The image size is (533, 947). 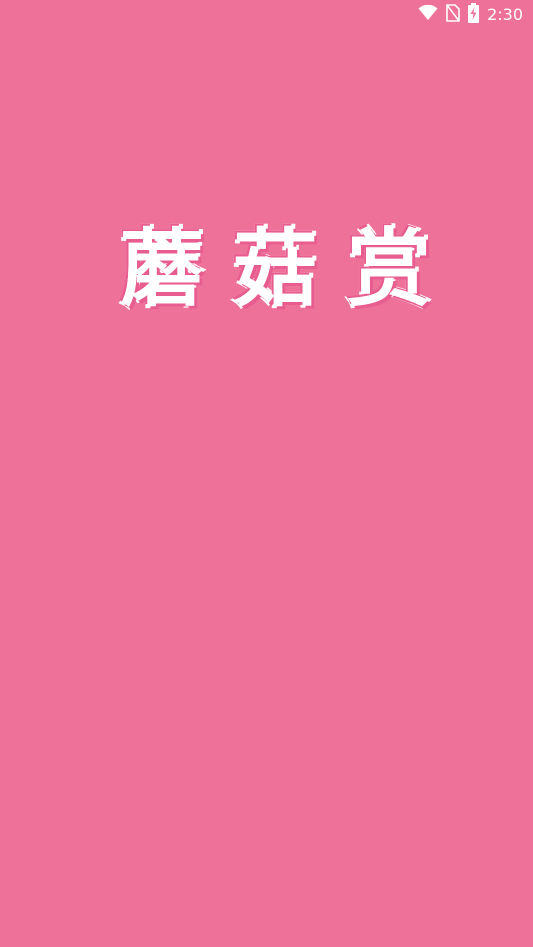 I want to click on logo-char-2: 菇, so click(x=275, y=269).